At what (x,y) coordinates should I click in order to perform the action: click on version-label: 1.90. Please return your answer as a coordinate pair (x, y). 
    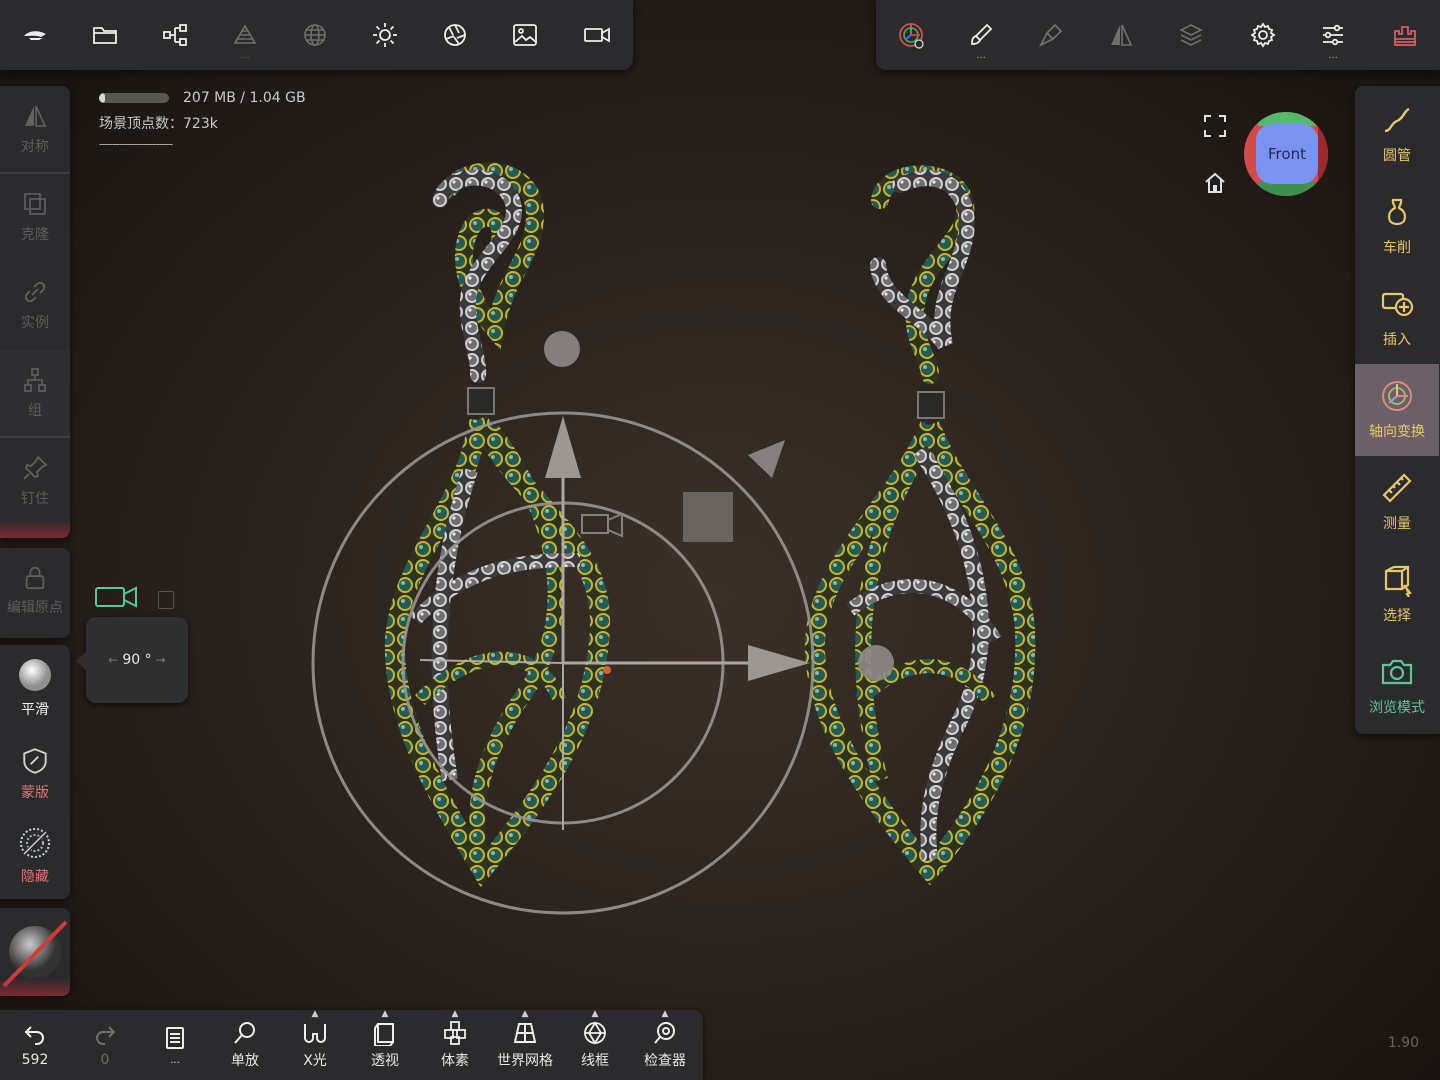
    Looking at the image, I should click on (1403, 1043).